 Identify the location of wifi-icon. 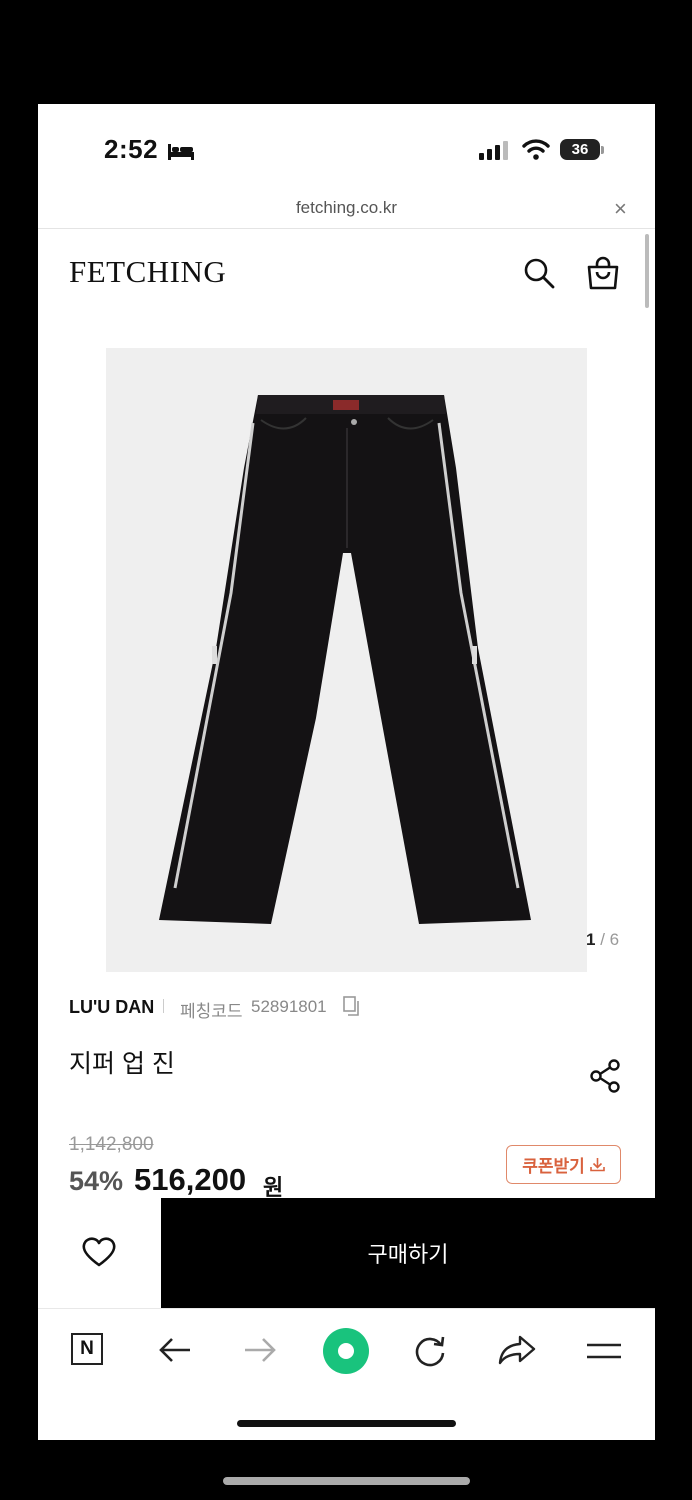
(536, 149).